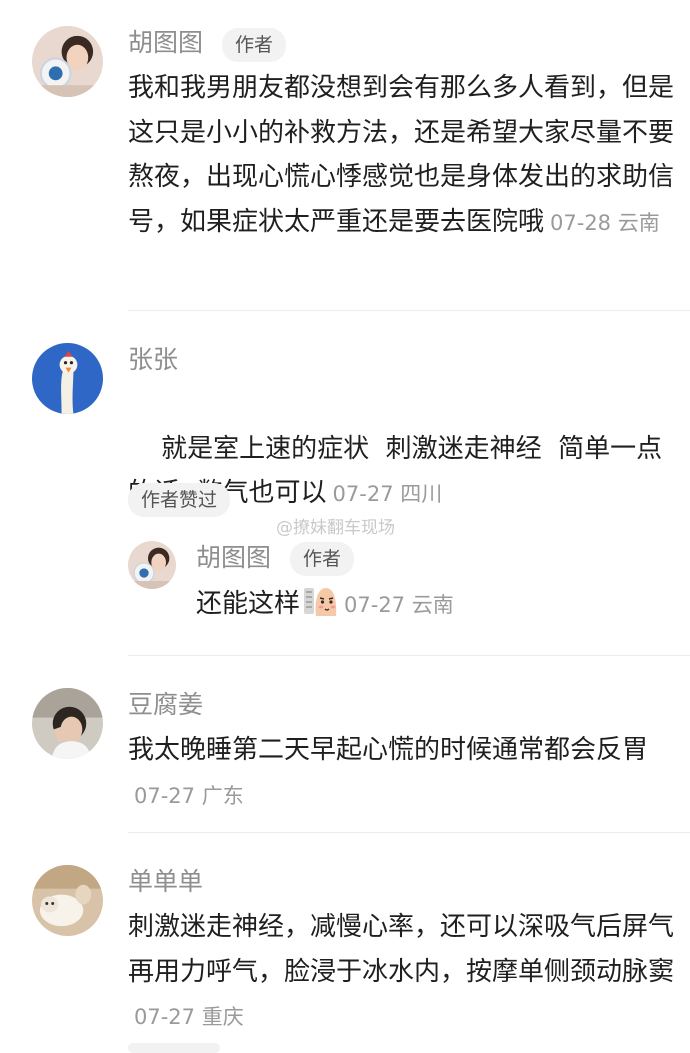  I want to click on face-emoji-icon, so click(320, 602).